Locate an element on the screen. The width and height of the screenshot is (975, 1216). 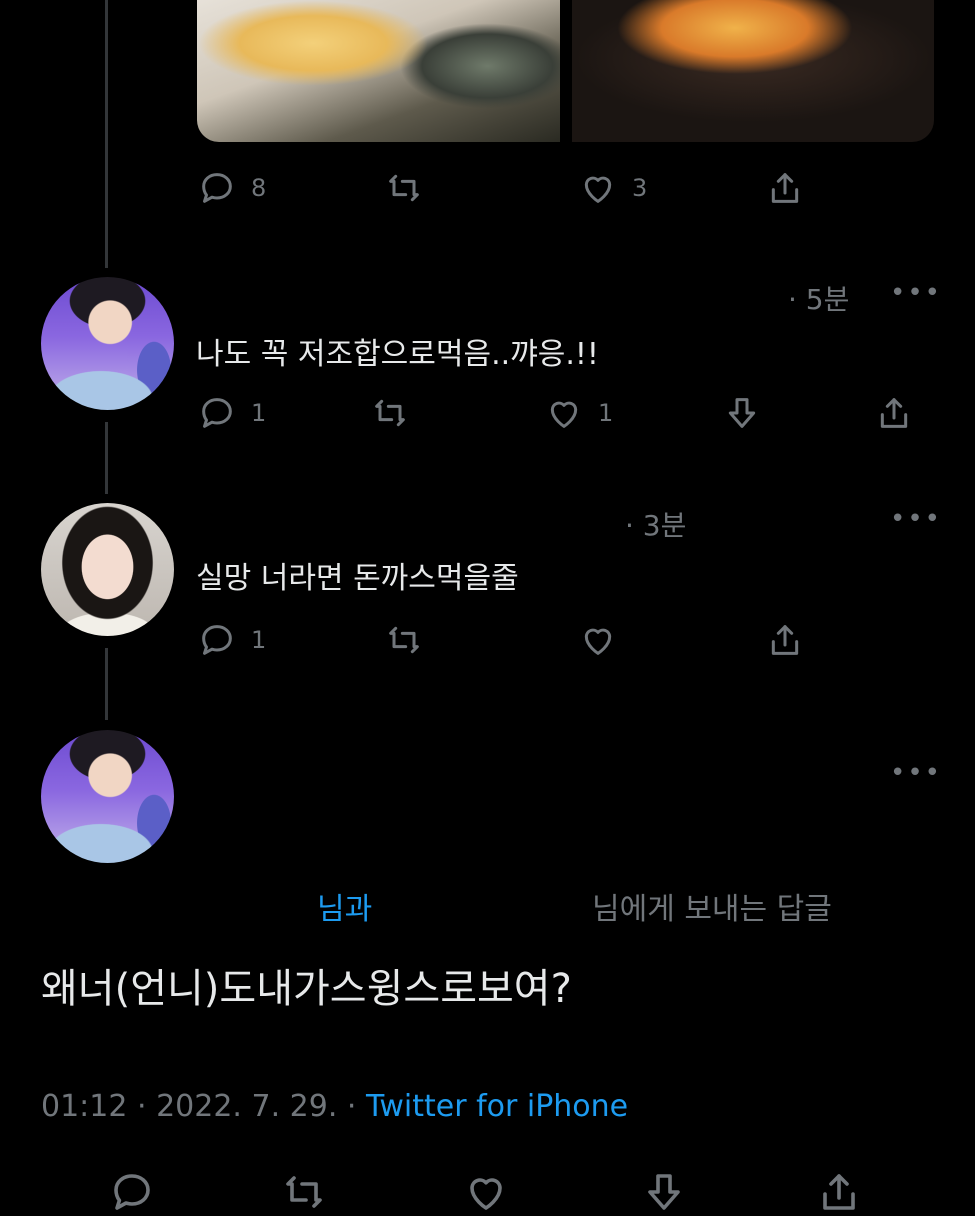
tteokbokki-stew-photo is located at coordinates (753, 71).